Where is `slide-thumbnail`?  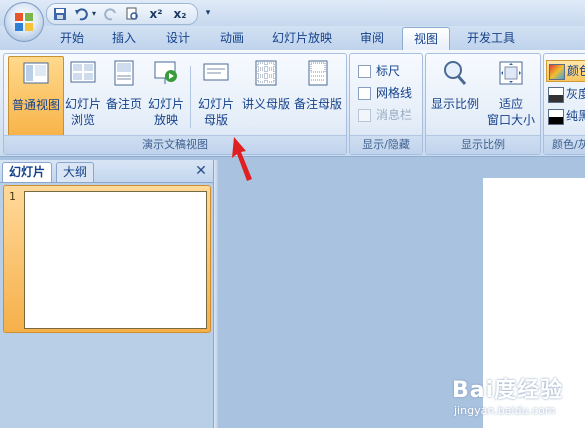 slide-thumbnail is located at coordinates (115, 260).